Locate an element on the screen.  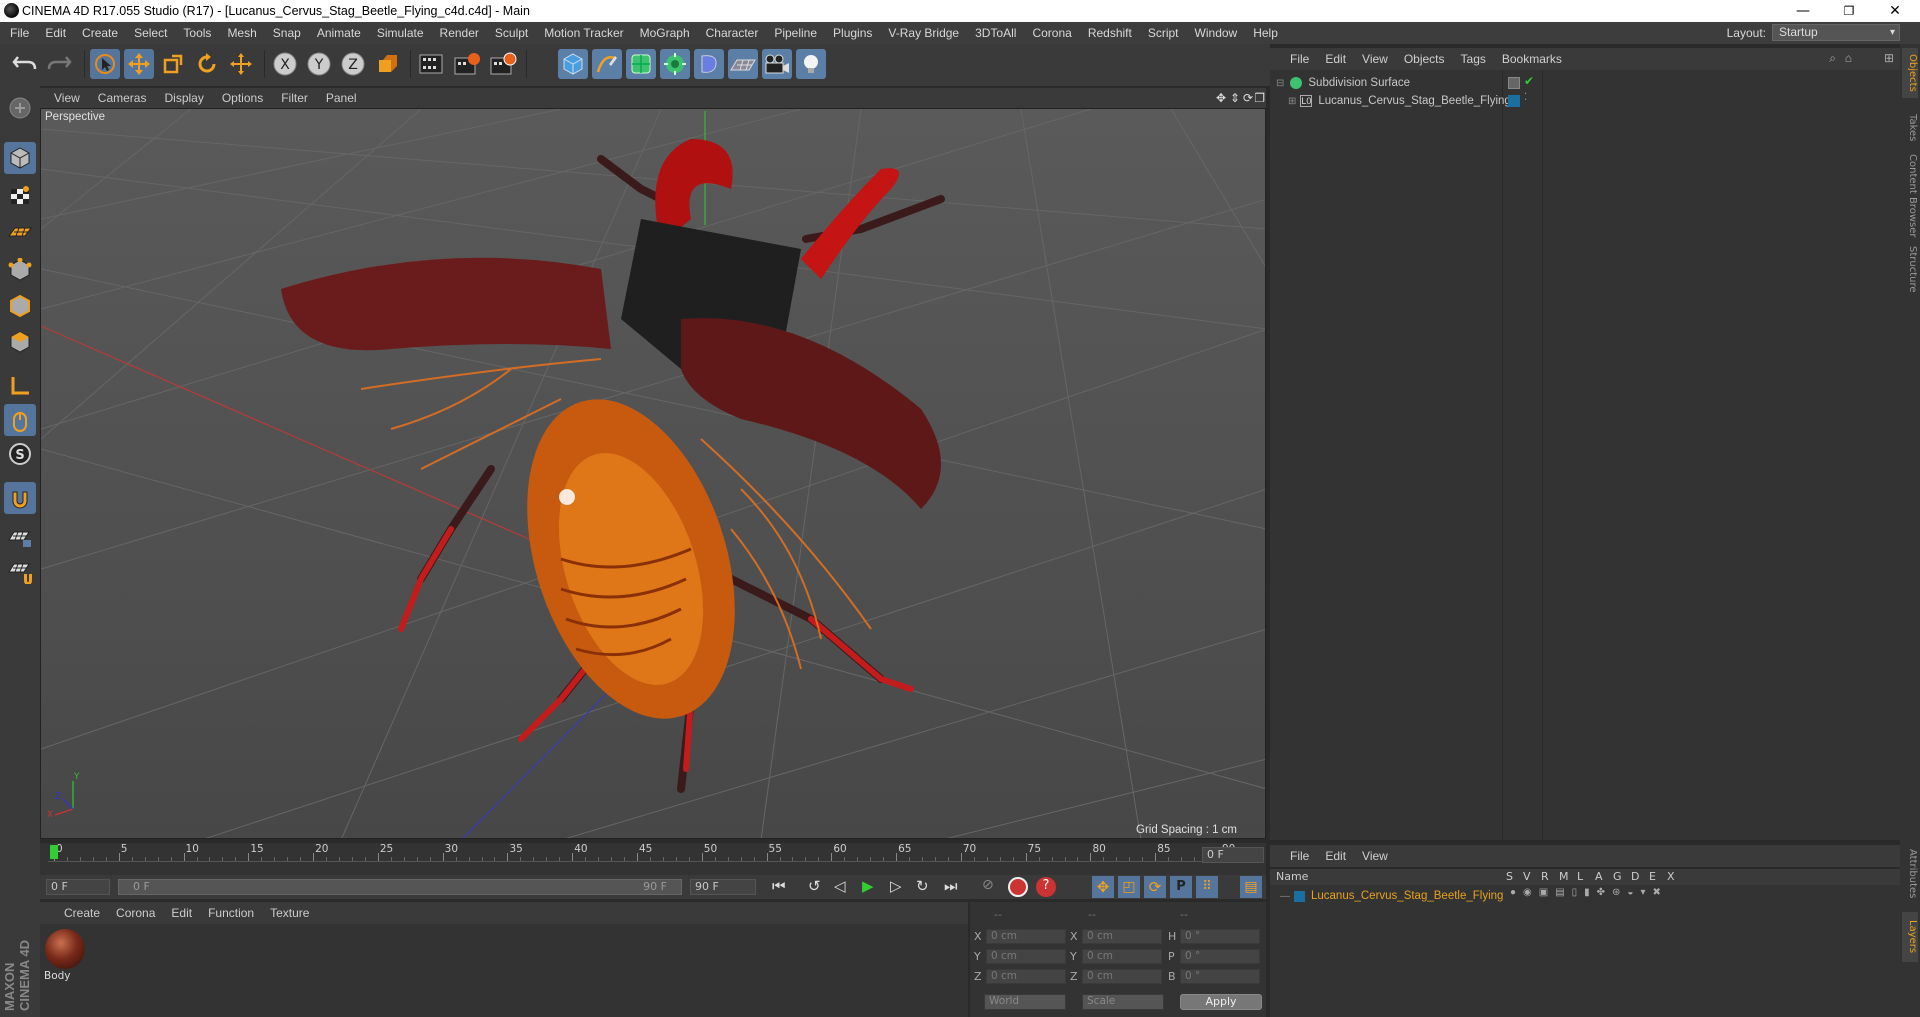
tab-content-browser: Content Browser is located at coordinates (1910, 196).